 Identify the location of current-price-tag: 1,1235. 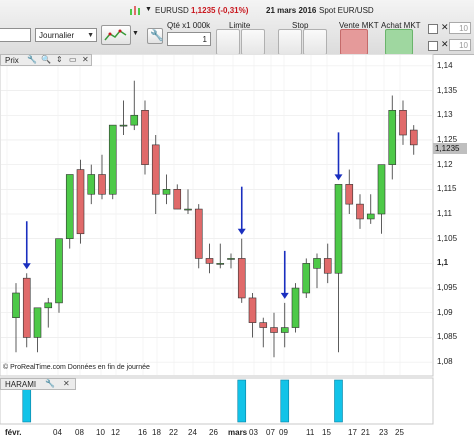
(450, 148).